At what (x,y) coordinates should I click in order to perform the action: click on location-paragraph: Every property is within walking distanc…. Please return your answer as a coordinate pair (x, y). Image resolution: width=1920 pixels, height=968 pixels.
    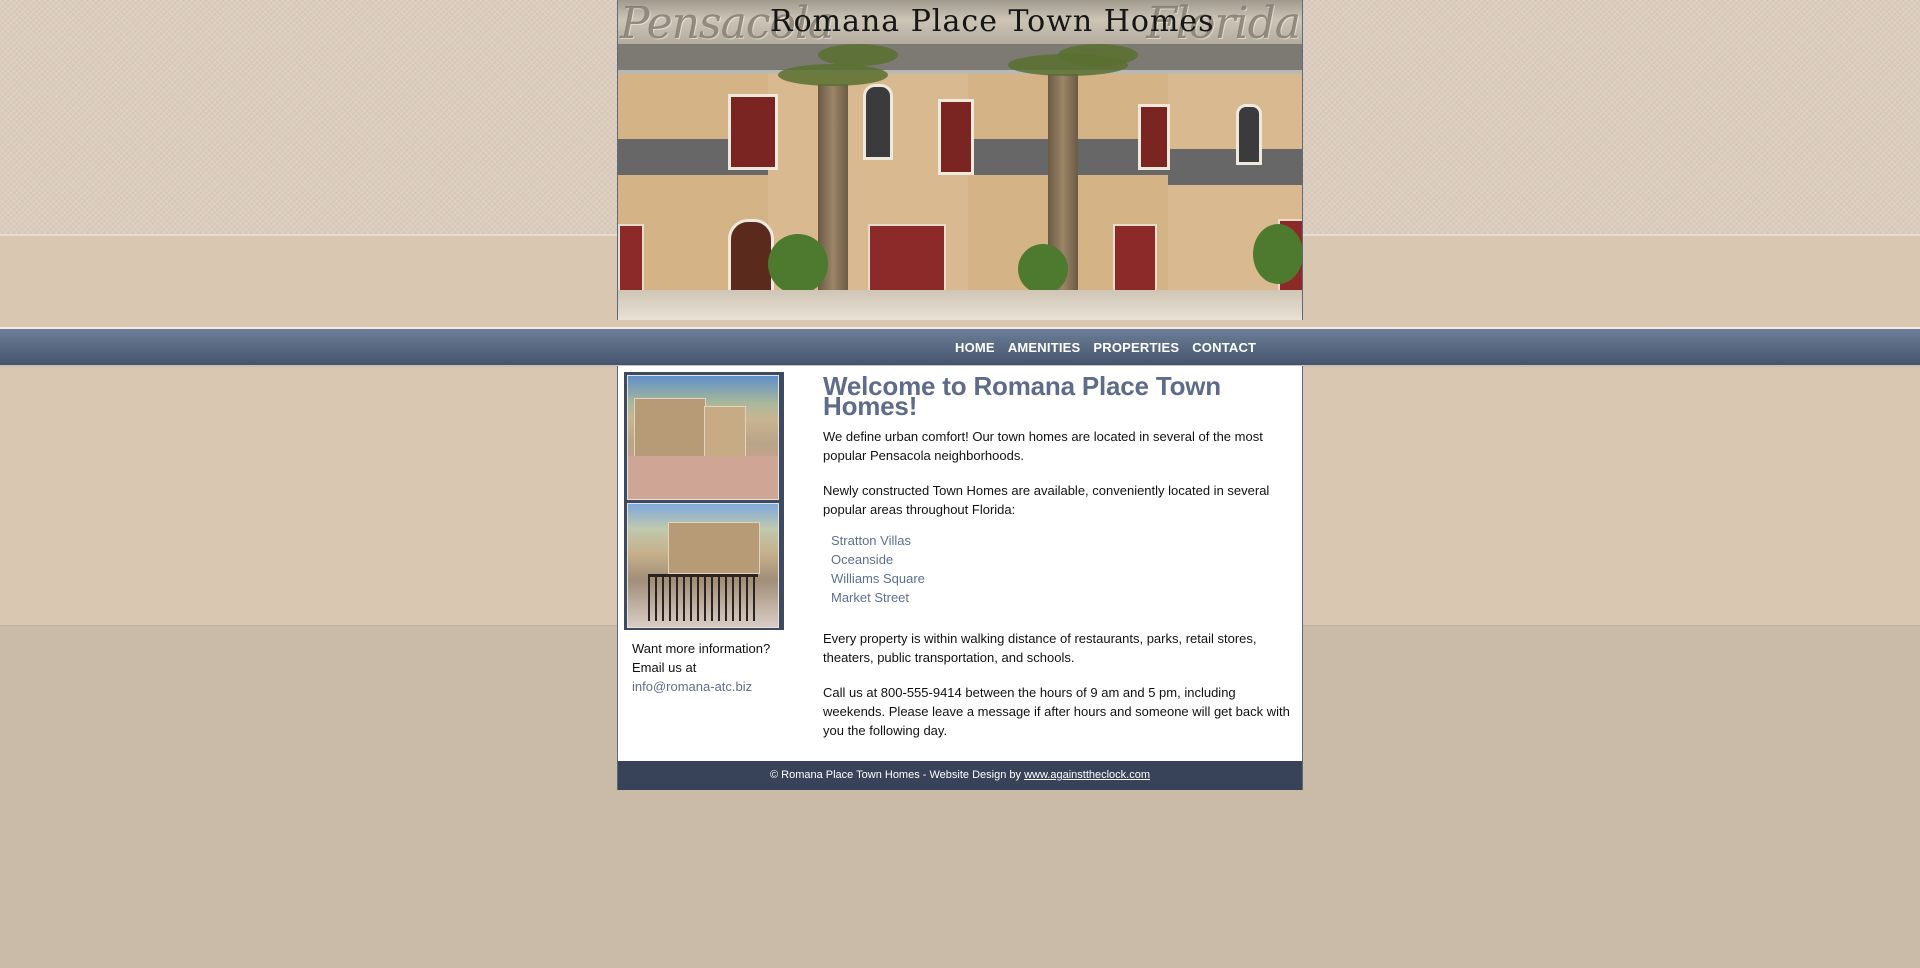
    Looking at the image, I should click on (1040, 648).